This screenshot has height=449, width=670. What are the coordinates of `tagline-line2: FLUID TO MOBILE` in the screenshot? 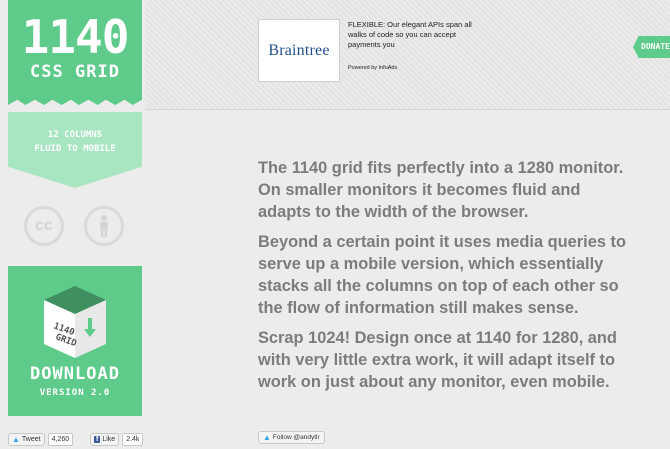 It's located at (75, 149).